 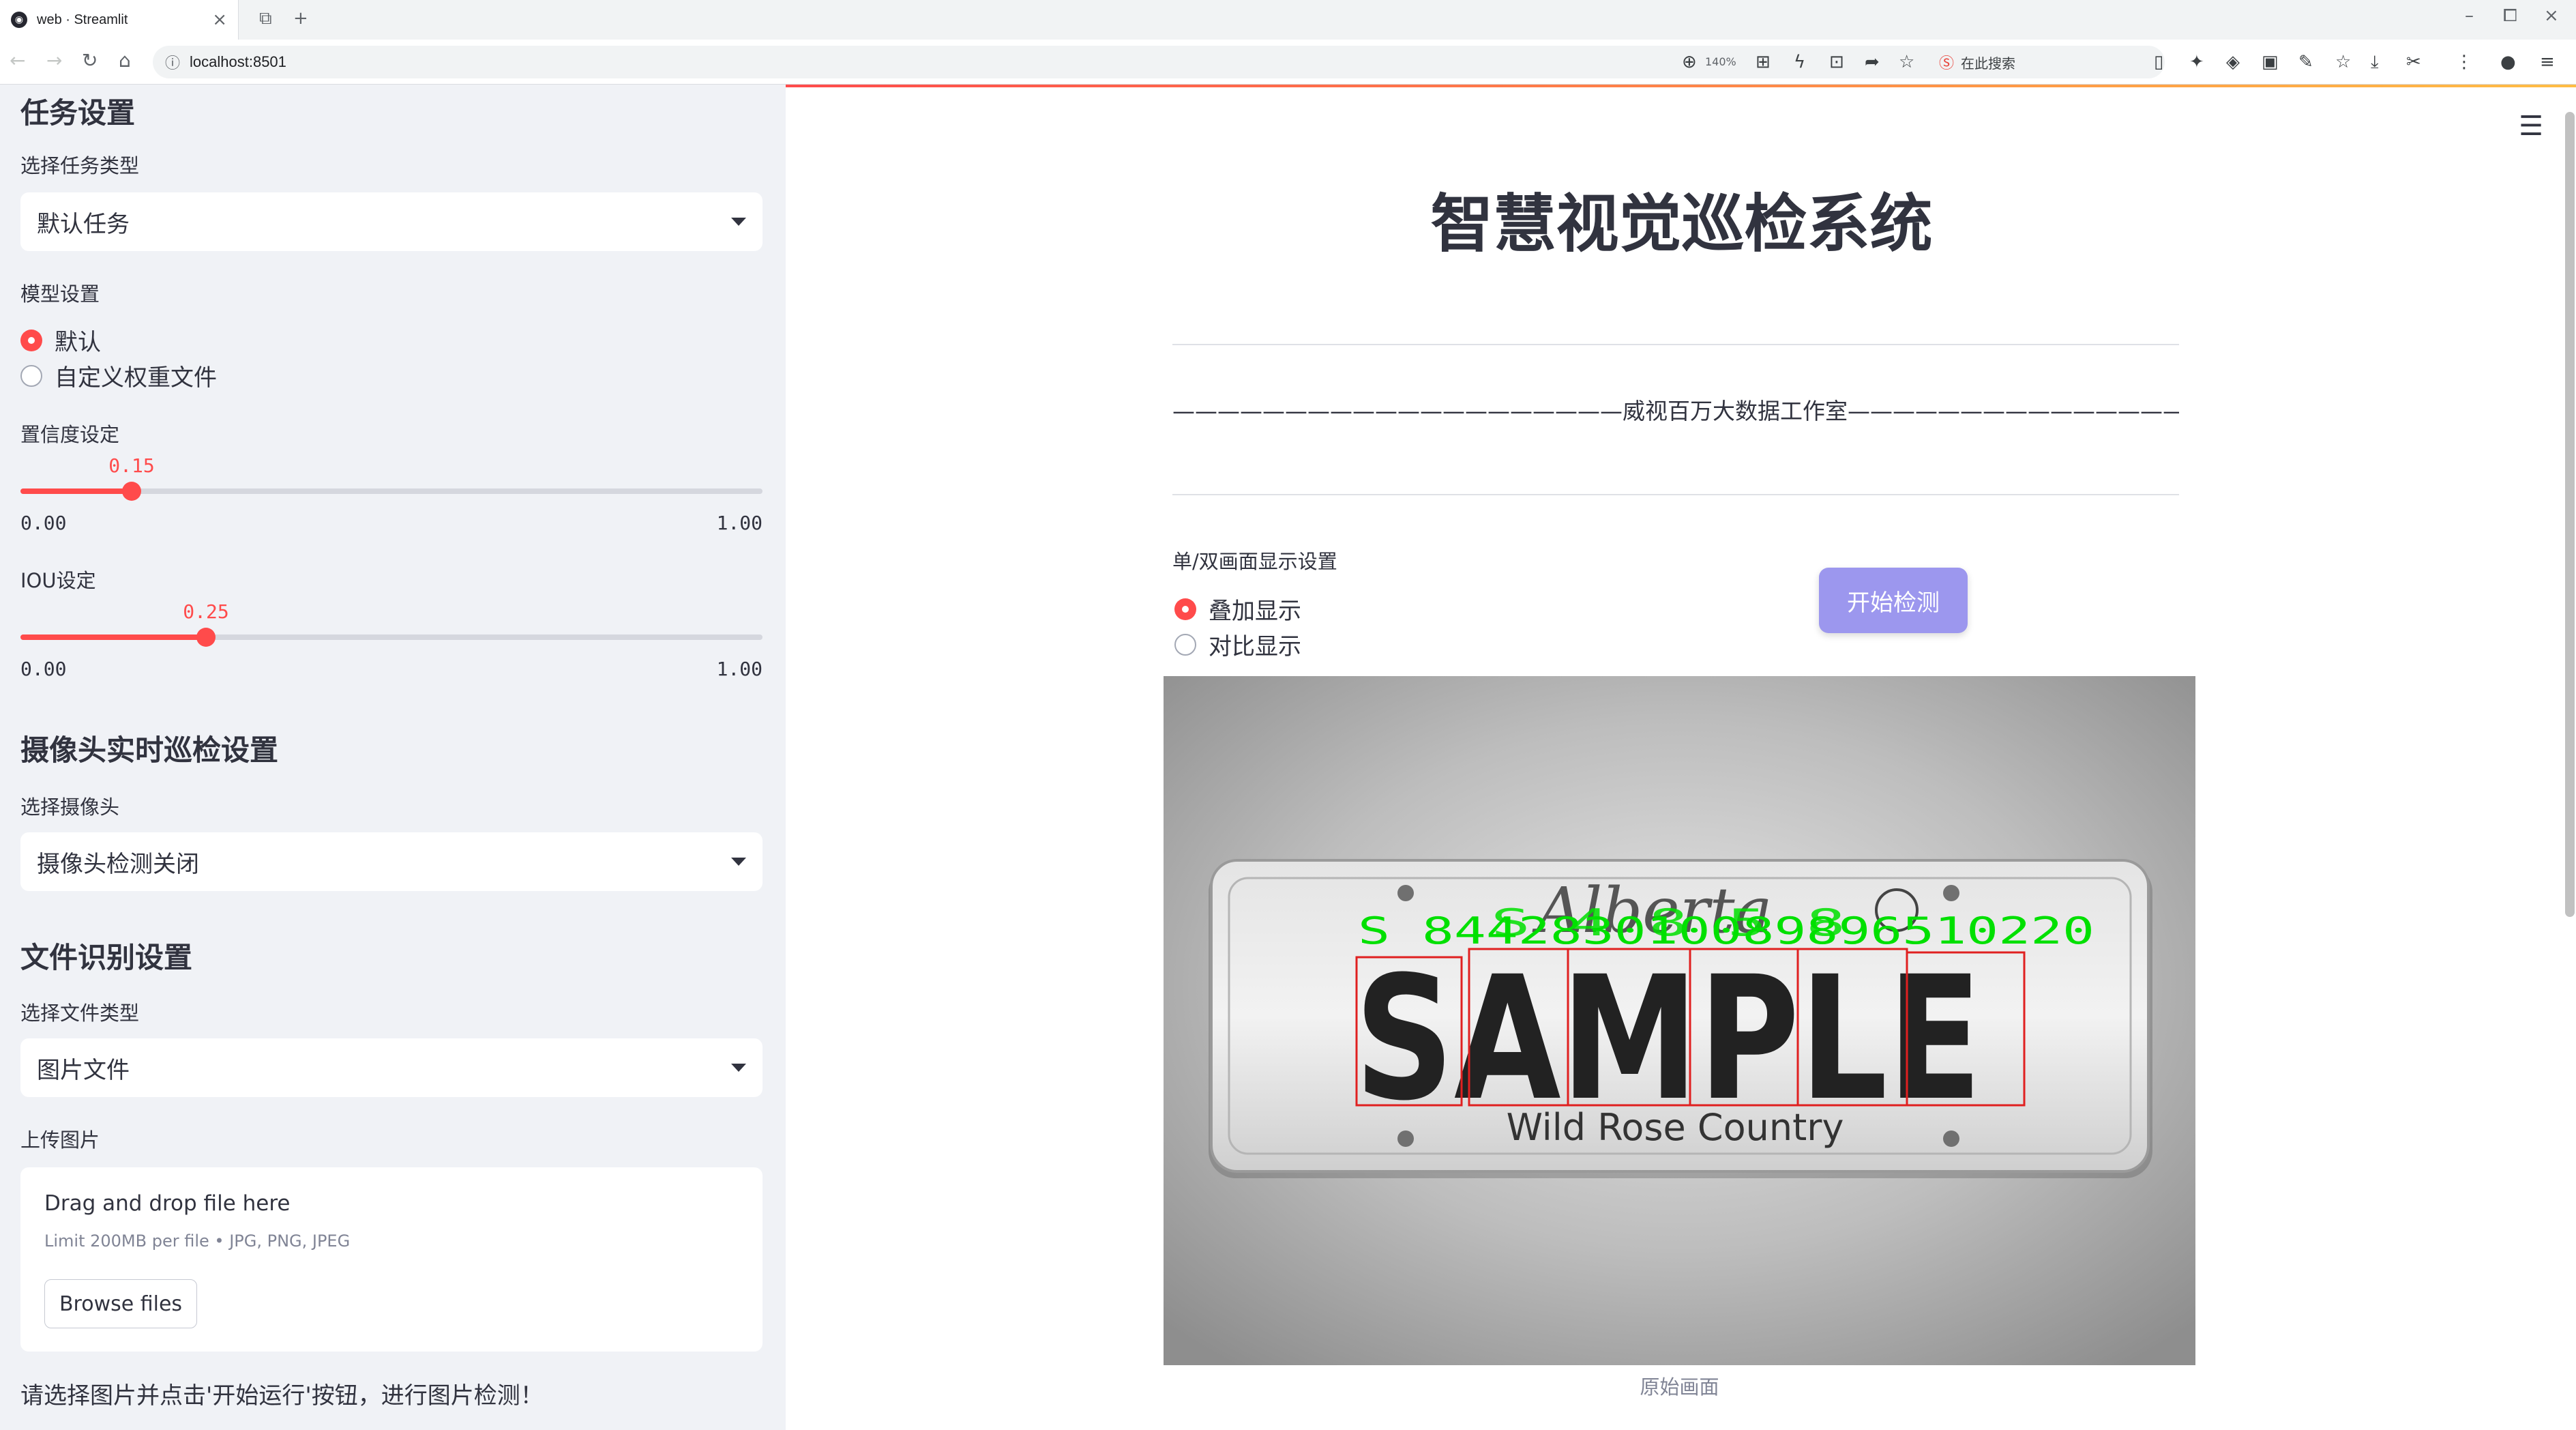 I want to click on file-type-value: 图片文件, so click(x=83, y=1070).